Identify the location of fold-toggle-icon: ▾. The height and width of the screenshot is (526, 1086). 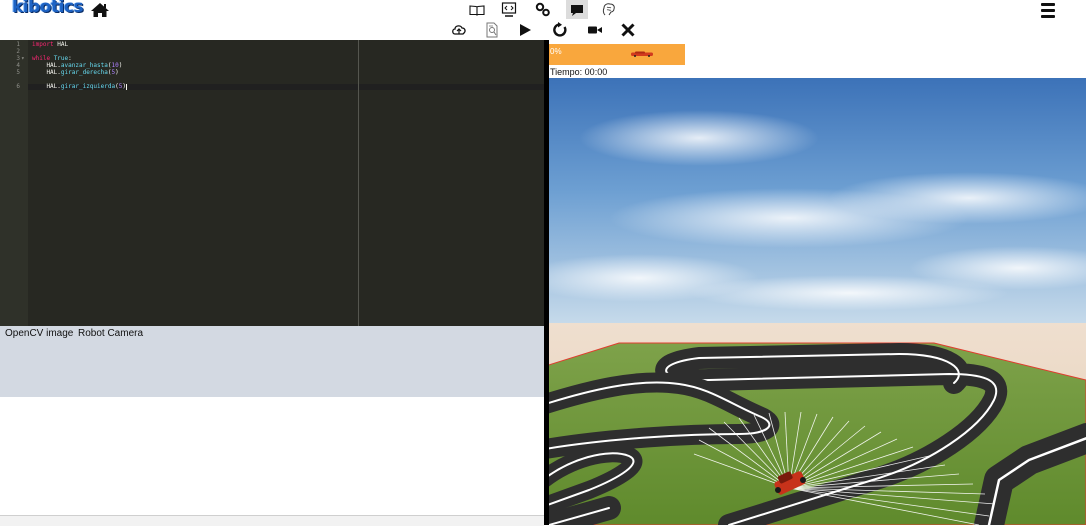
(23, 59).